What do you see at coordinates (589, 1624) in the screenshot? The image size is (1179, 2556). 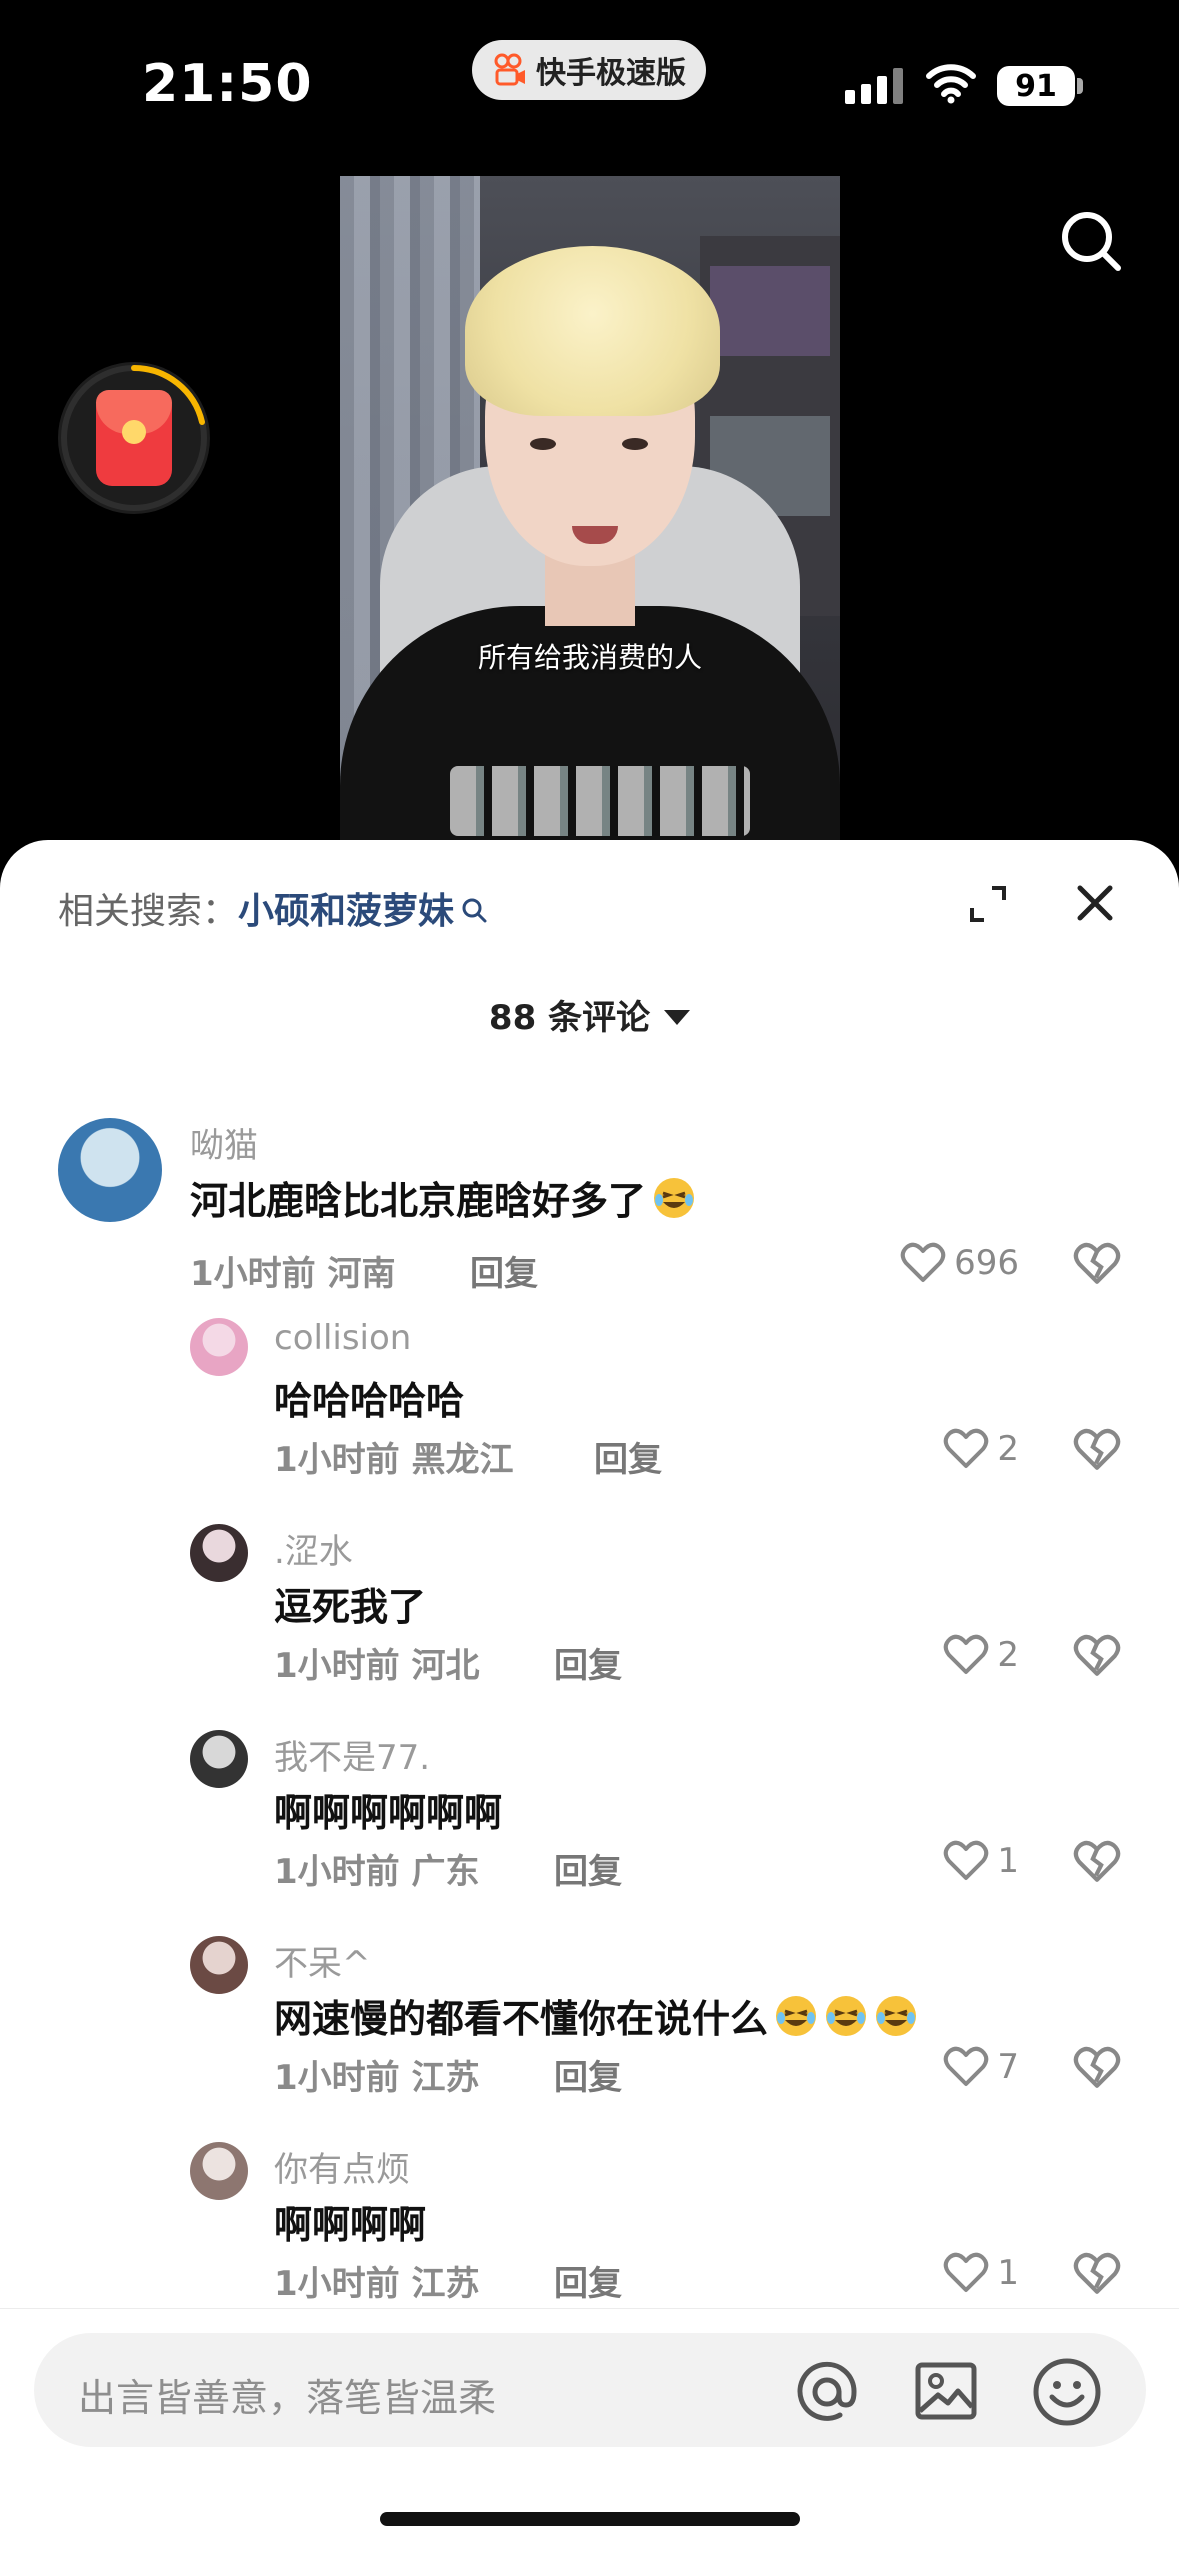 I see `comment-item: .涩水逗死我了 1小时前 河北 回复 2` at bounding box center [589, 1624].